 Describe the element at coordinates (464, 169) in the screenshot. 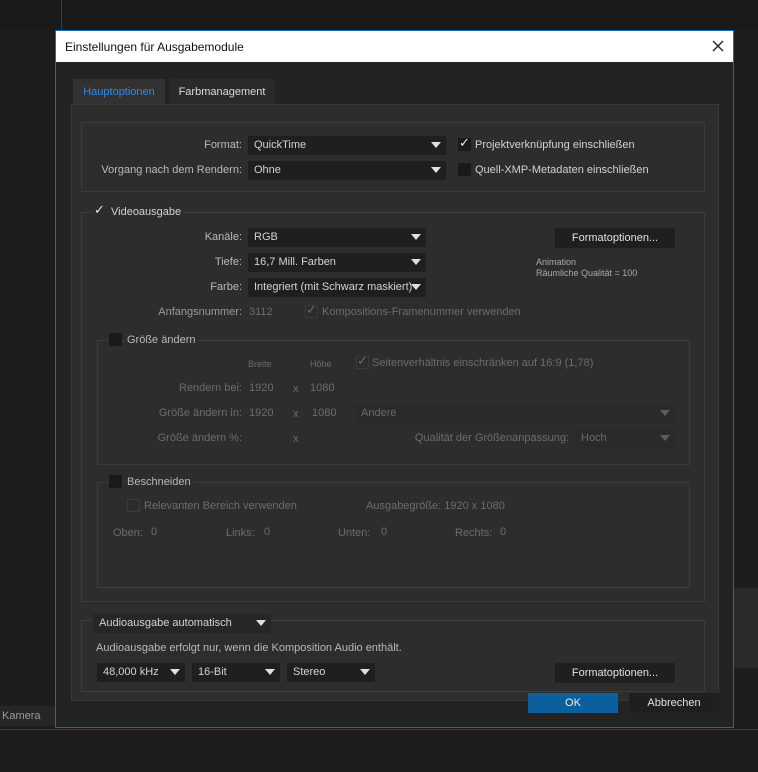

I see `include-xmp-checkbox` at that location.